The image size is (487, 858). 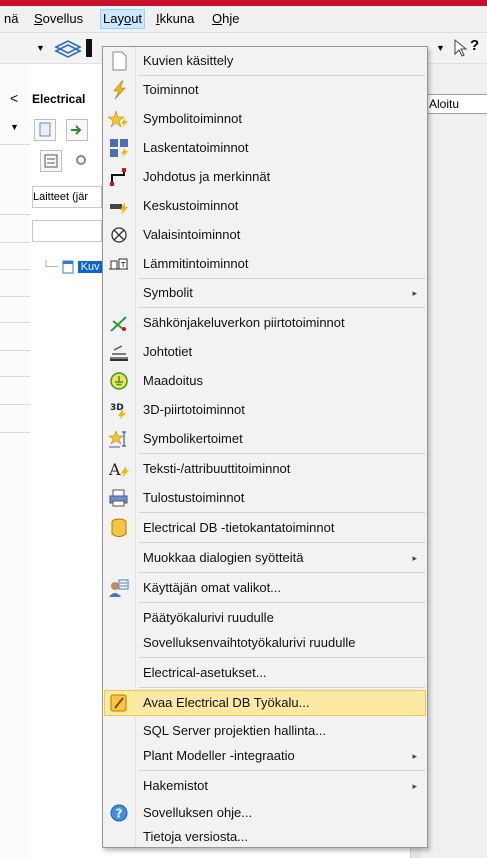 I want to click on category-select: Laitteet (jär, so click(x=67, y=197).